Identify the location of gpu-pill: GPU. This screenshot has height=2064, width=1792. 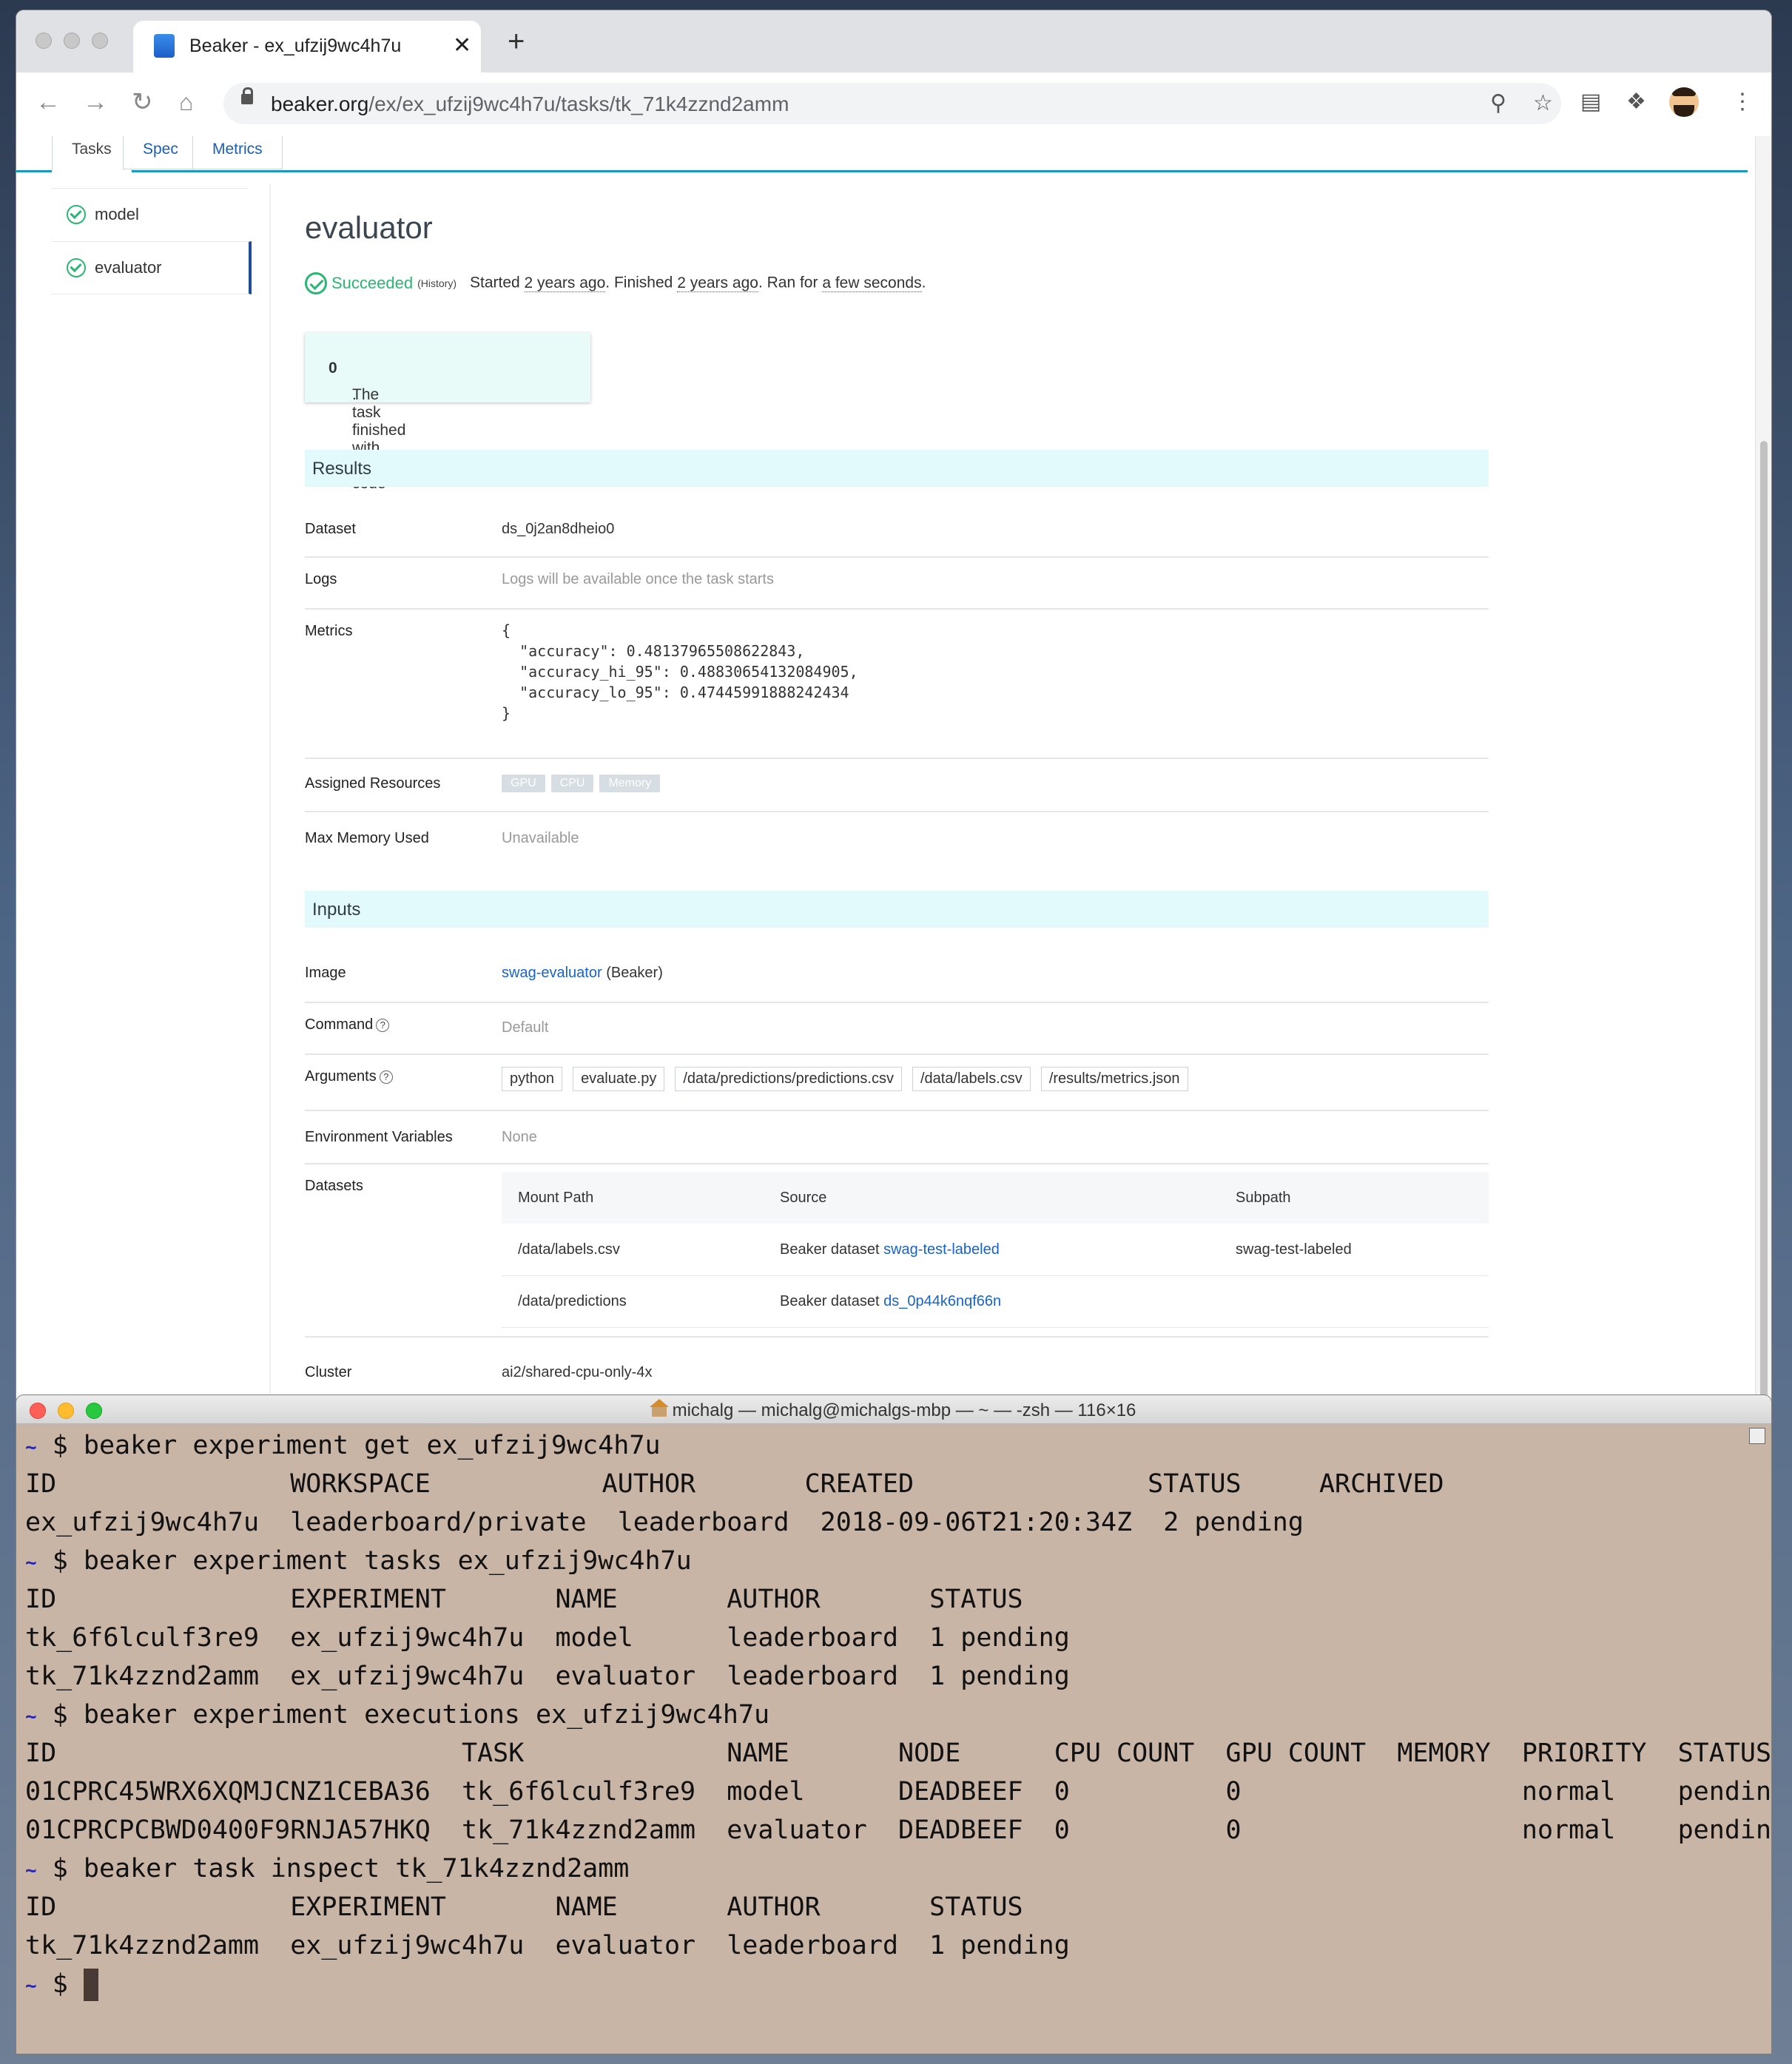
(523, 783).